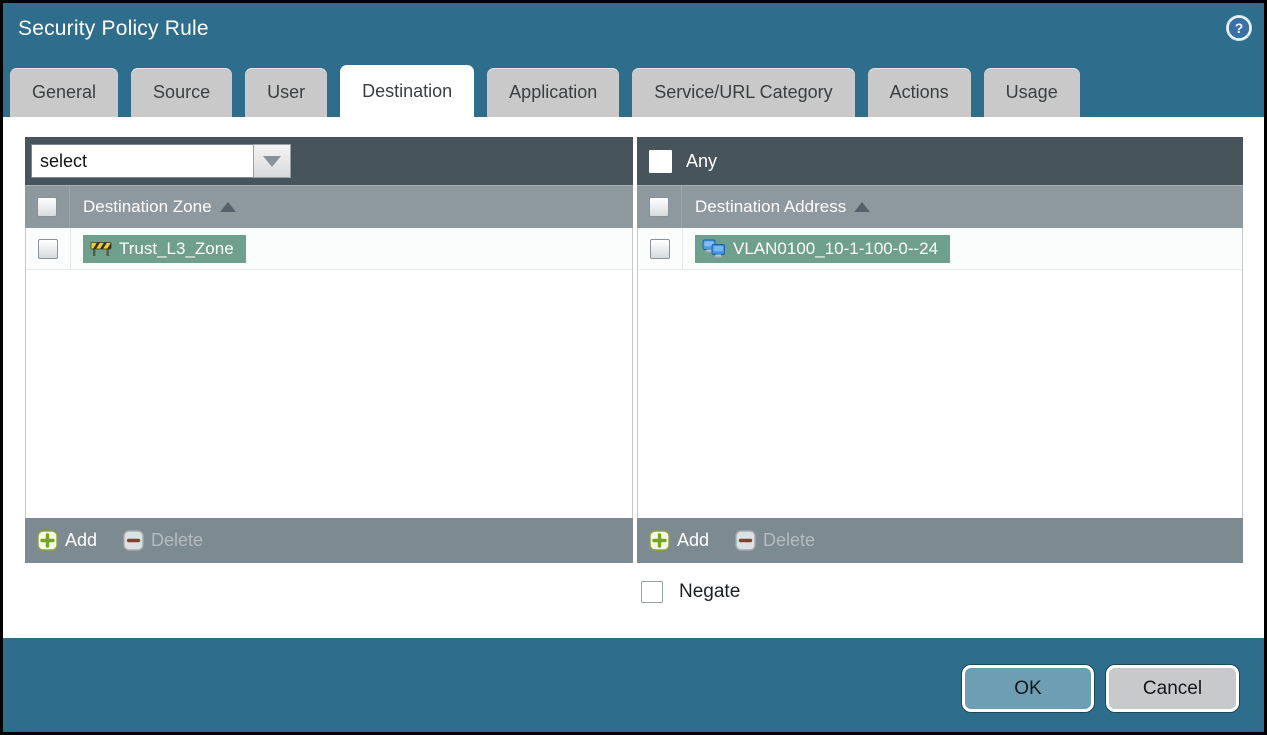 The height and width of the screenshot is (735, 1267). What do you see at coordinates (329, 249) in the screenshot?
I see `zone-row: Trust_L3_Zone` at bounding box center [329, 249].